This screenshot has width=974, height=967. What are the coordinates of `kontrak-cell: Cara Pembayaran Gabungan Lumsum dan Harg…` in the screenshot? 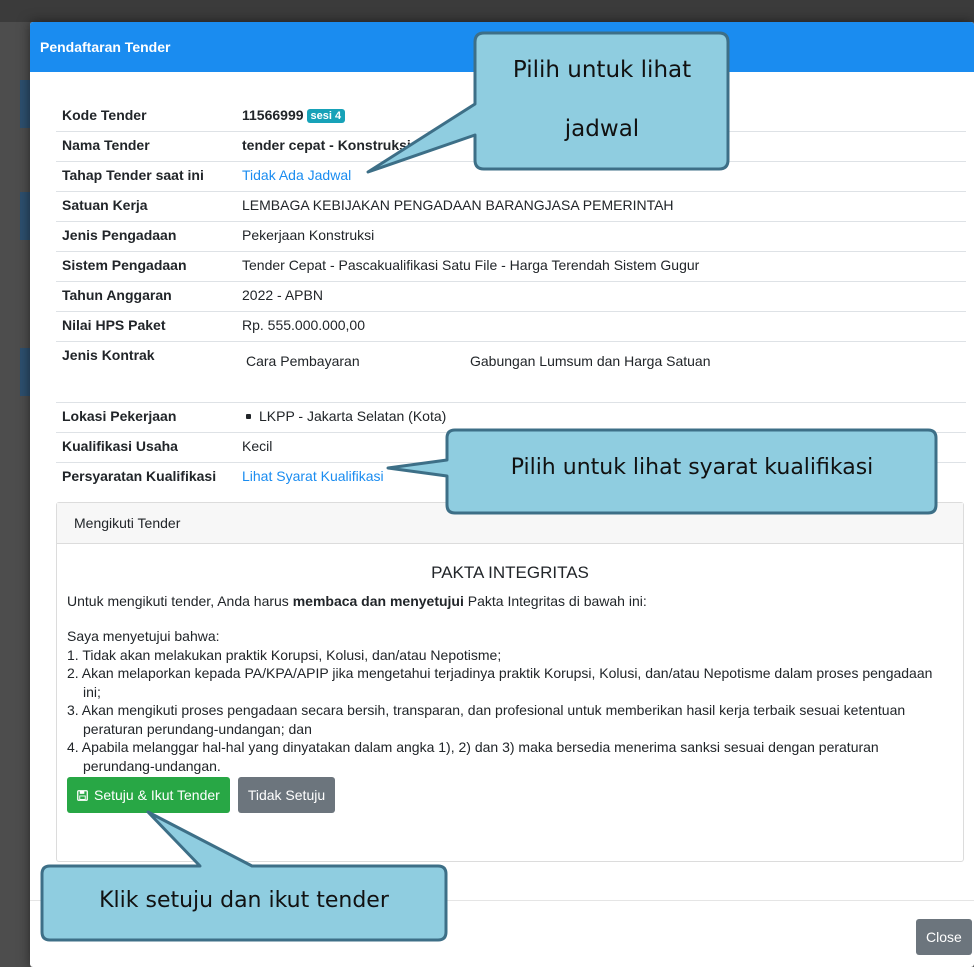 It's located at (601, 372).